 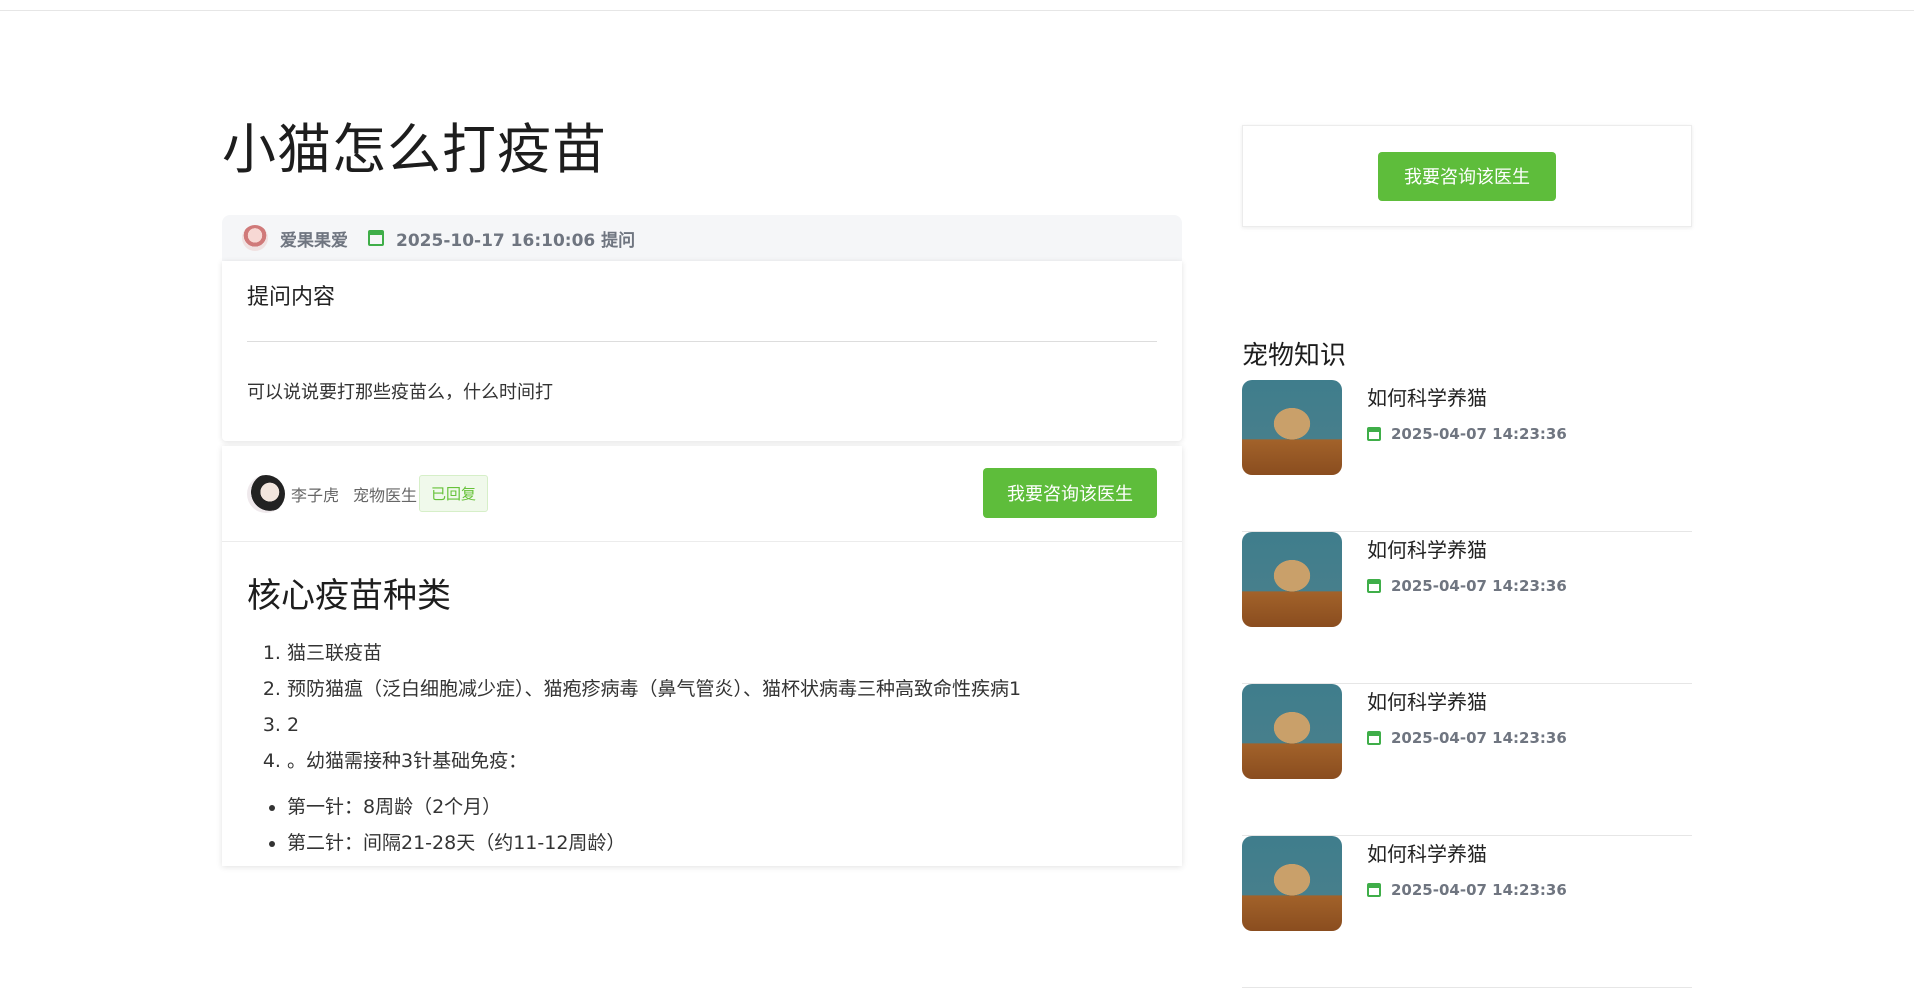 I want to click on top-divider, so click(x=957, y=10).